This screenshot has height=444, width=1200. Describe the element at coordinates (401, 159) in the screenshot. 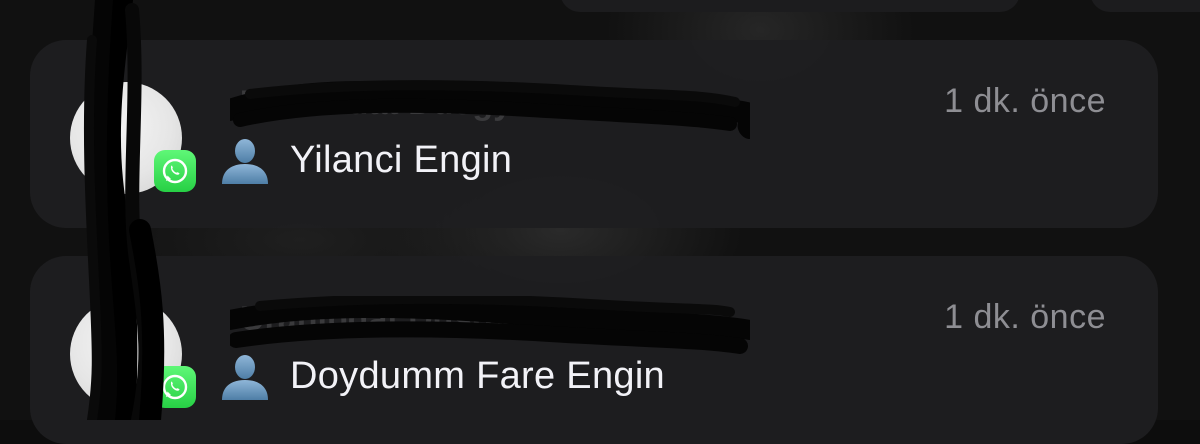

I see `notification-message-text: Yilanci Engin` at that location.